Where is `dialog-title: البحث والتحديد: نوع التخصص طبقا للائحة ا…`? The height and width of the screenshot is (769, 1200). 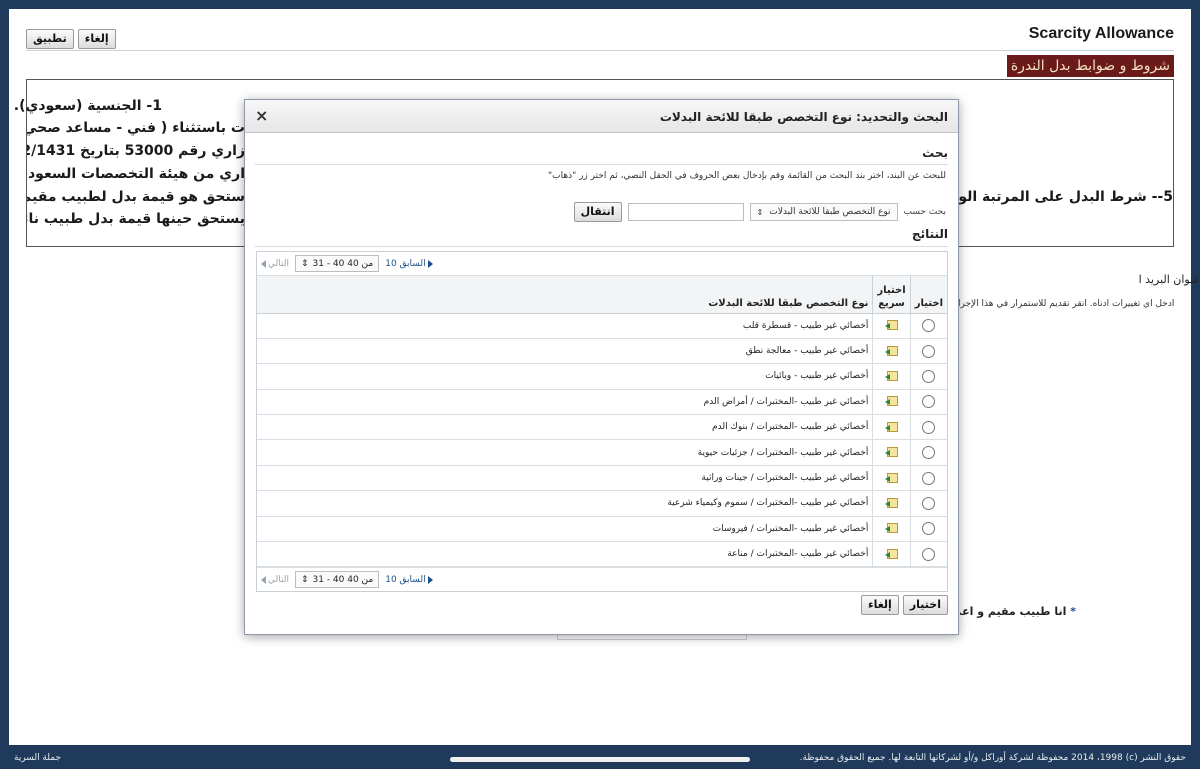 dialog-title: البحث والتحديد: نوع التخصص طبقا للائحة ا… is located at coordinates (803, 117).